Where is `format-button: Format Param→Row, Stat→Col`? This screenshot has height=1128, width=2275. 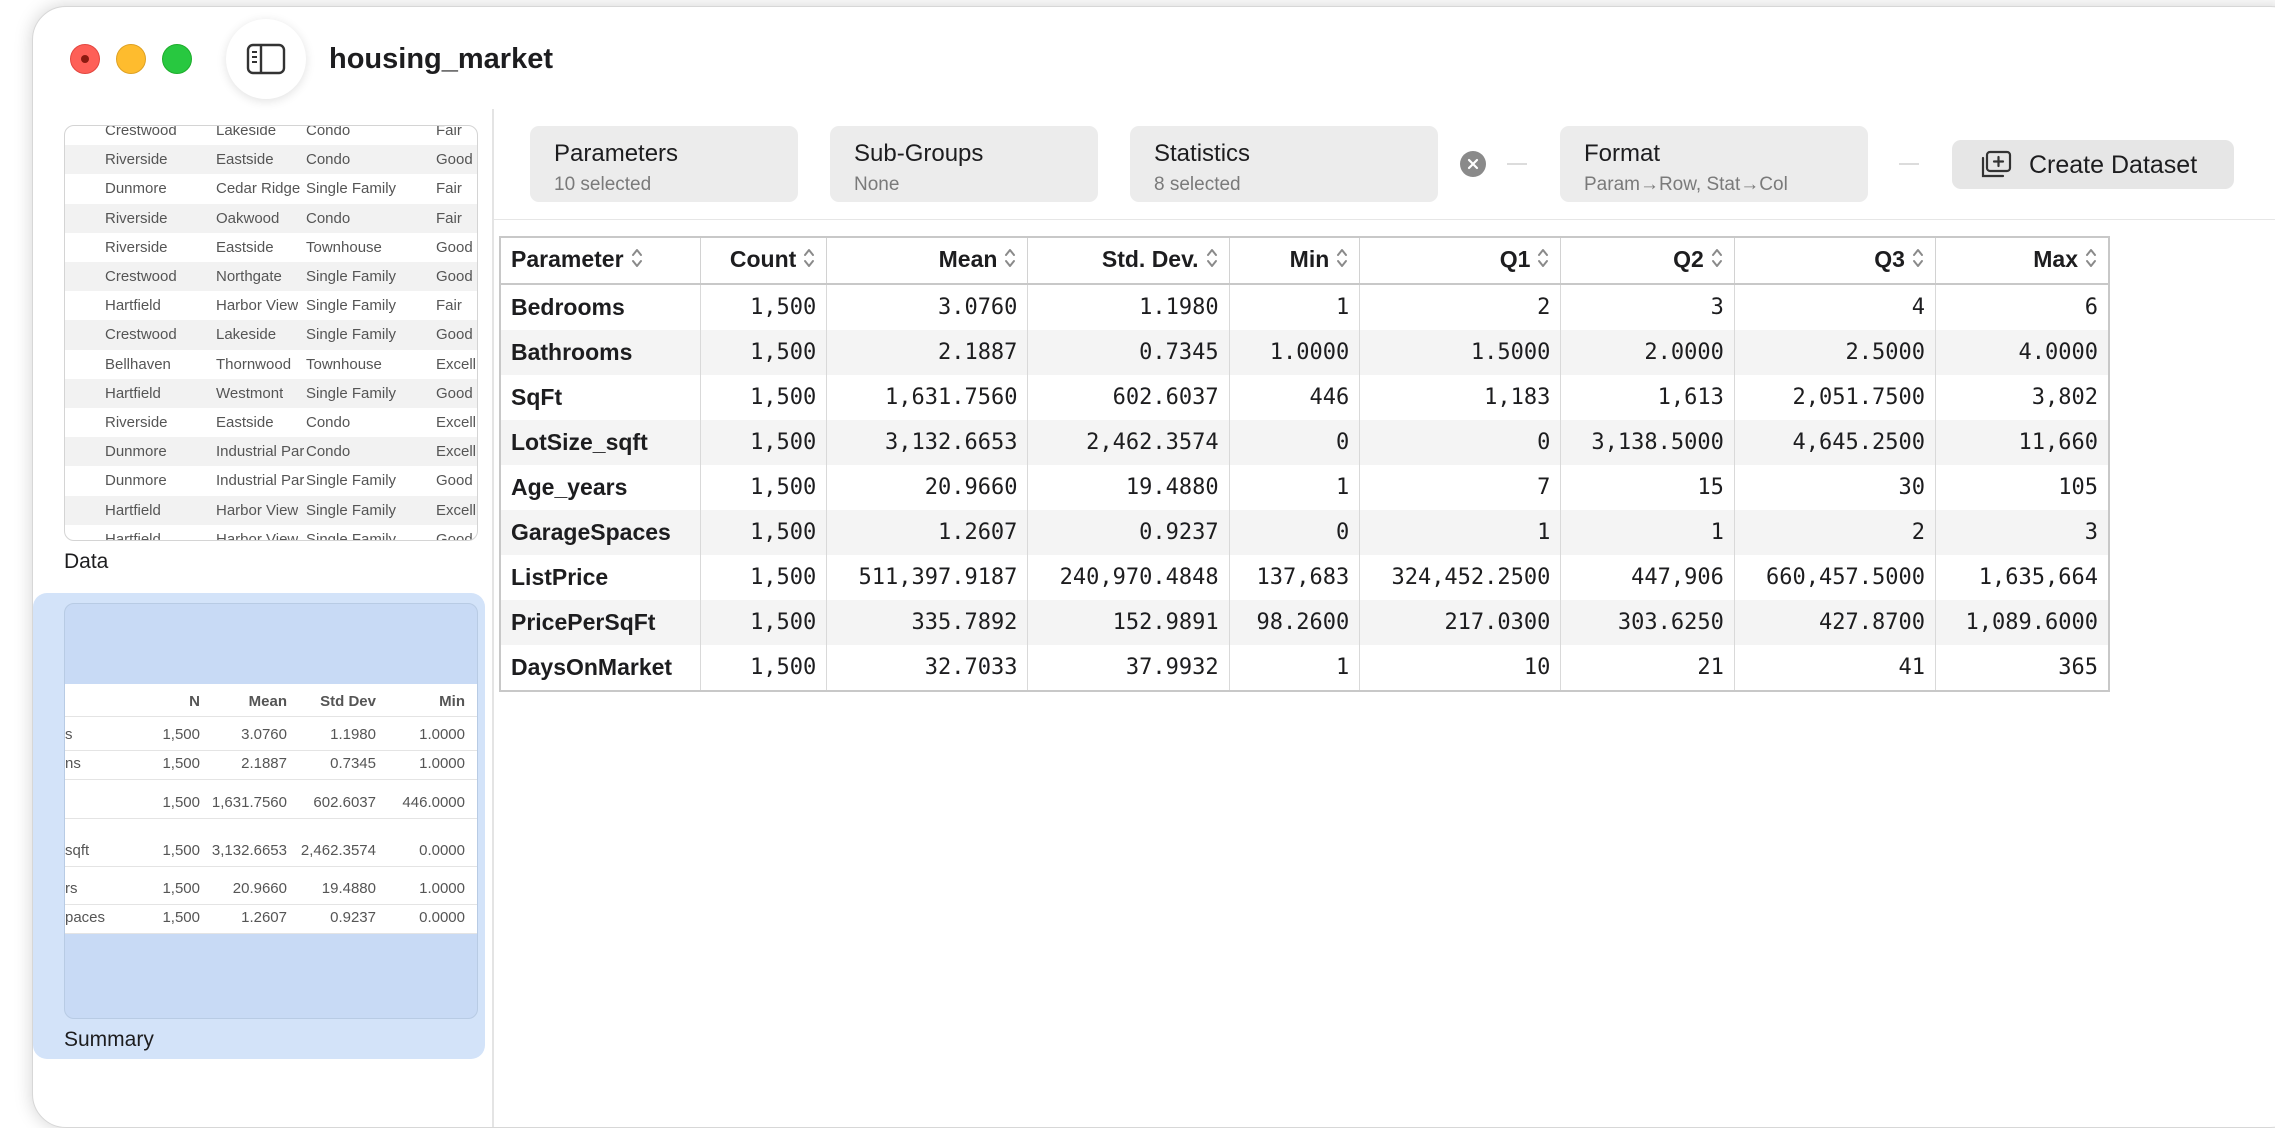 format-button: Format Param→Row, Stat→Col is located at coordinates (1714, 164).